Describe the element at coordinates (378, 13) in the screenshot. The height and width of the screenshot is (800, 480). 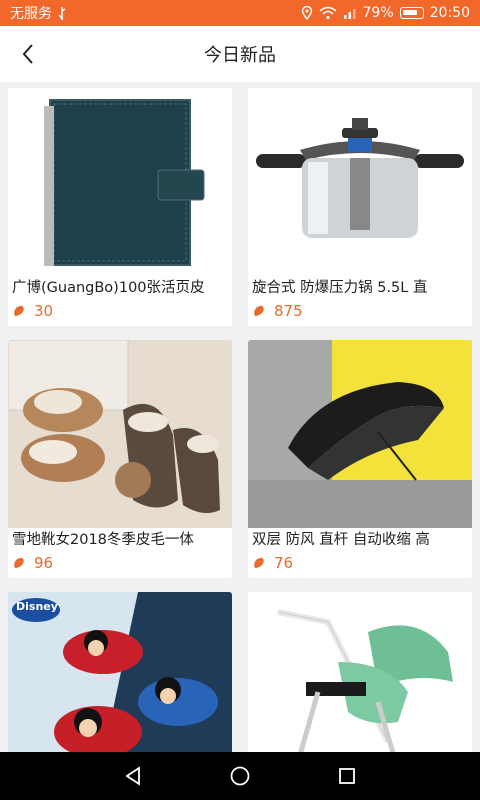
I see `battery-percent: 79%` at that location.